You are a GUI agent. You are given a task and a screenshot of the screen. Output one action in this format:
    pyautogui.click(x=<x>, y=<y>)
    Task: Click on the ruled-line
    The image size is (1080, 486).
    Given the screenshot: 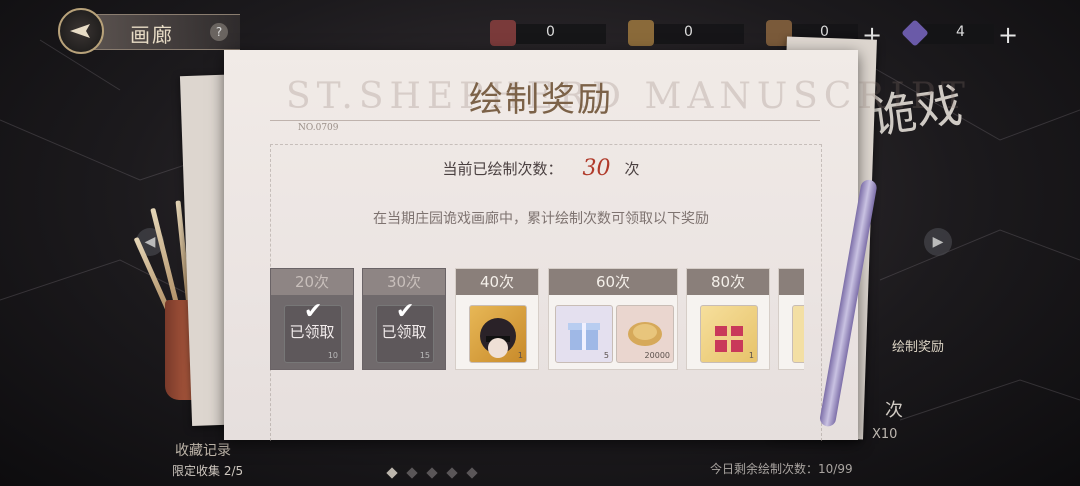 What is the action you would take?
    pyautogui.click(x=545, y=120)
    